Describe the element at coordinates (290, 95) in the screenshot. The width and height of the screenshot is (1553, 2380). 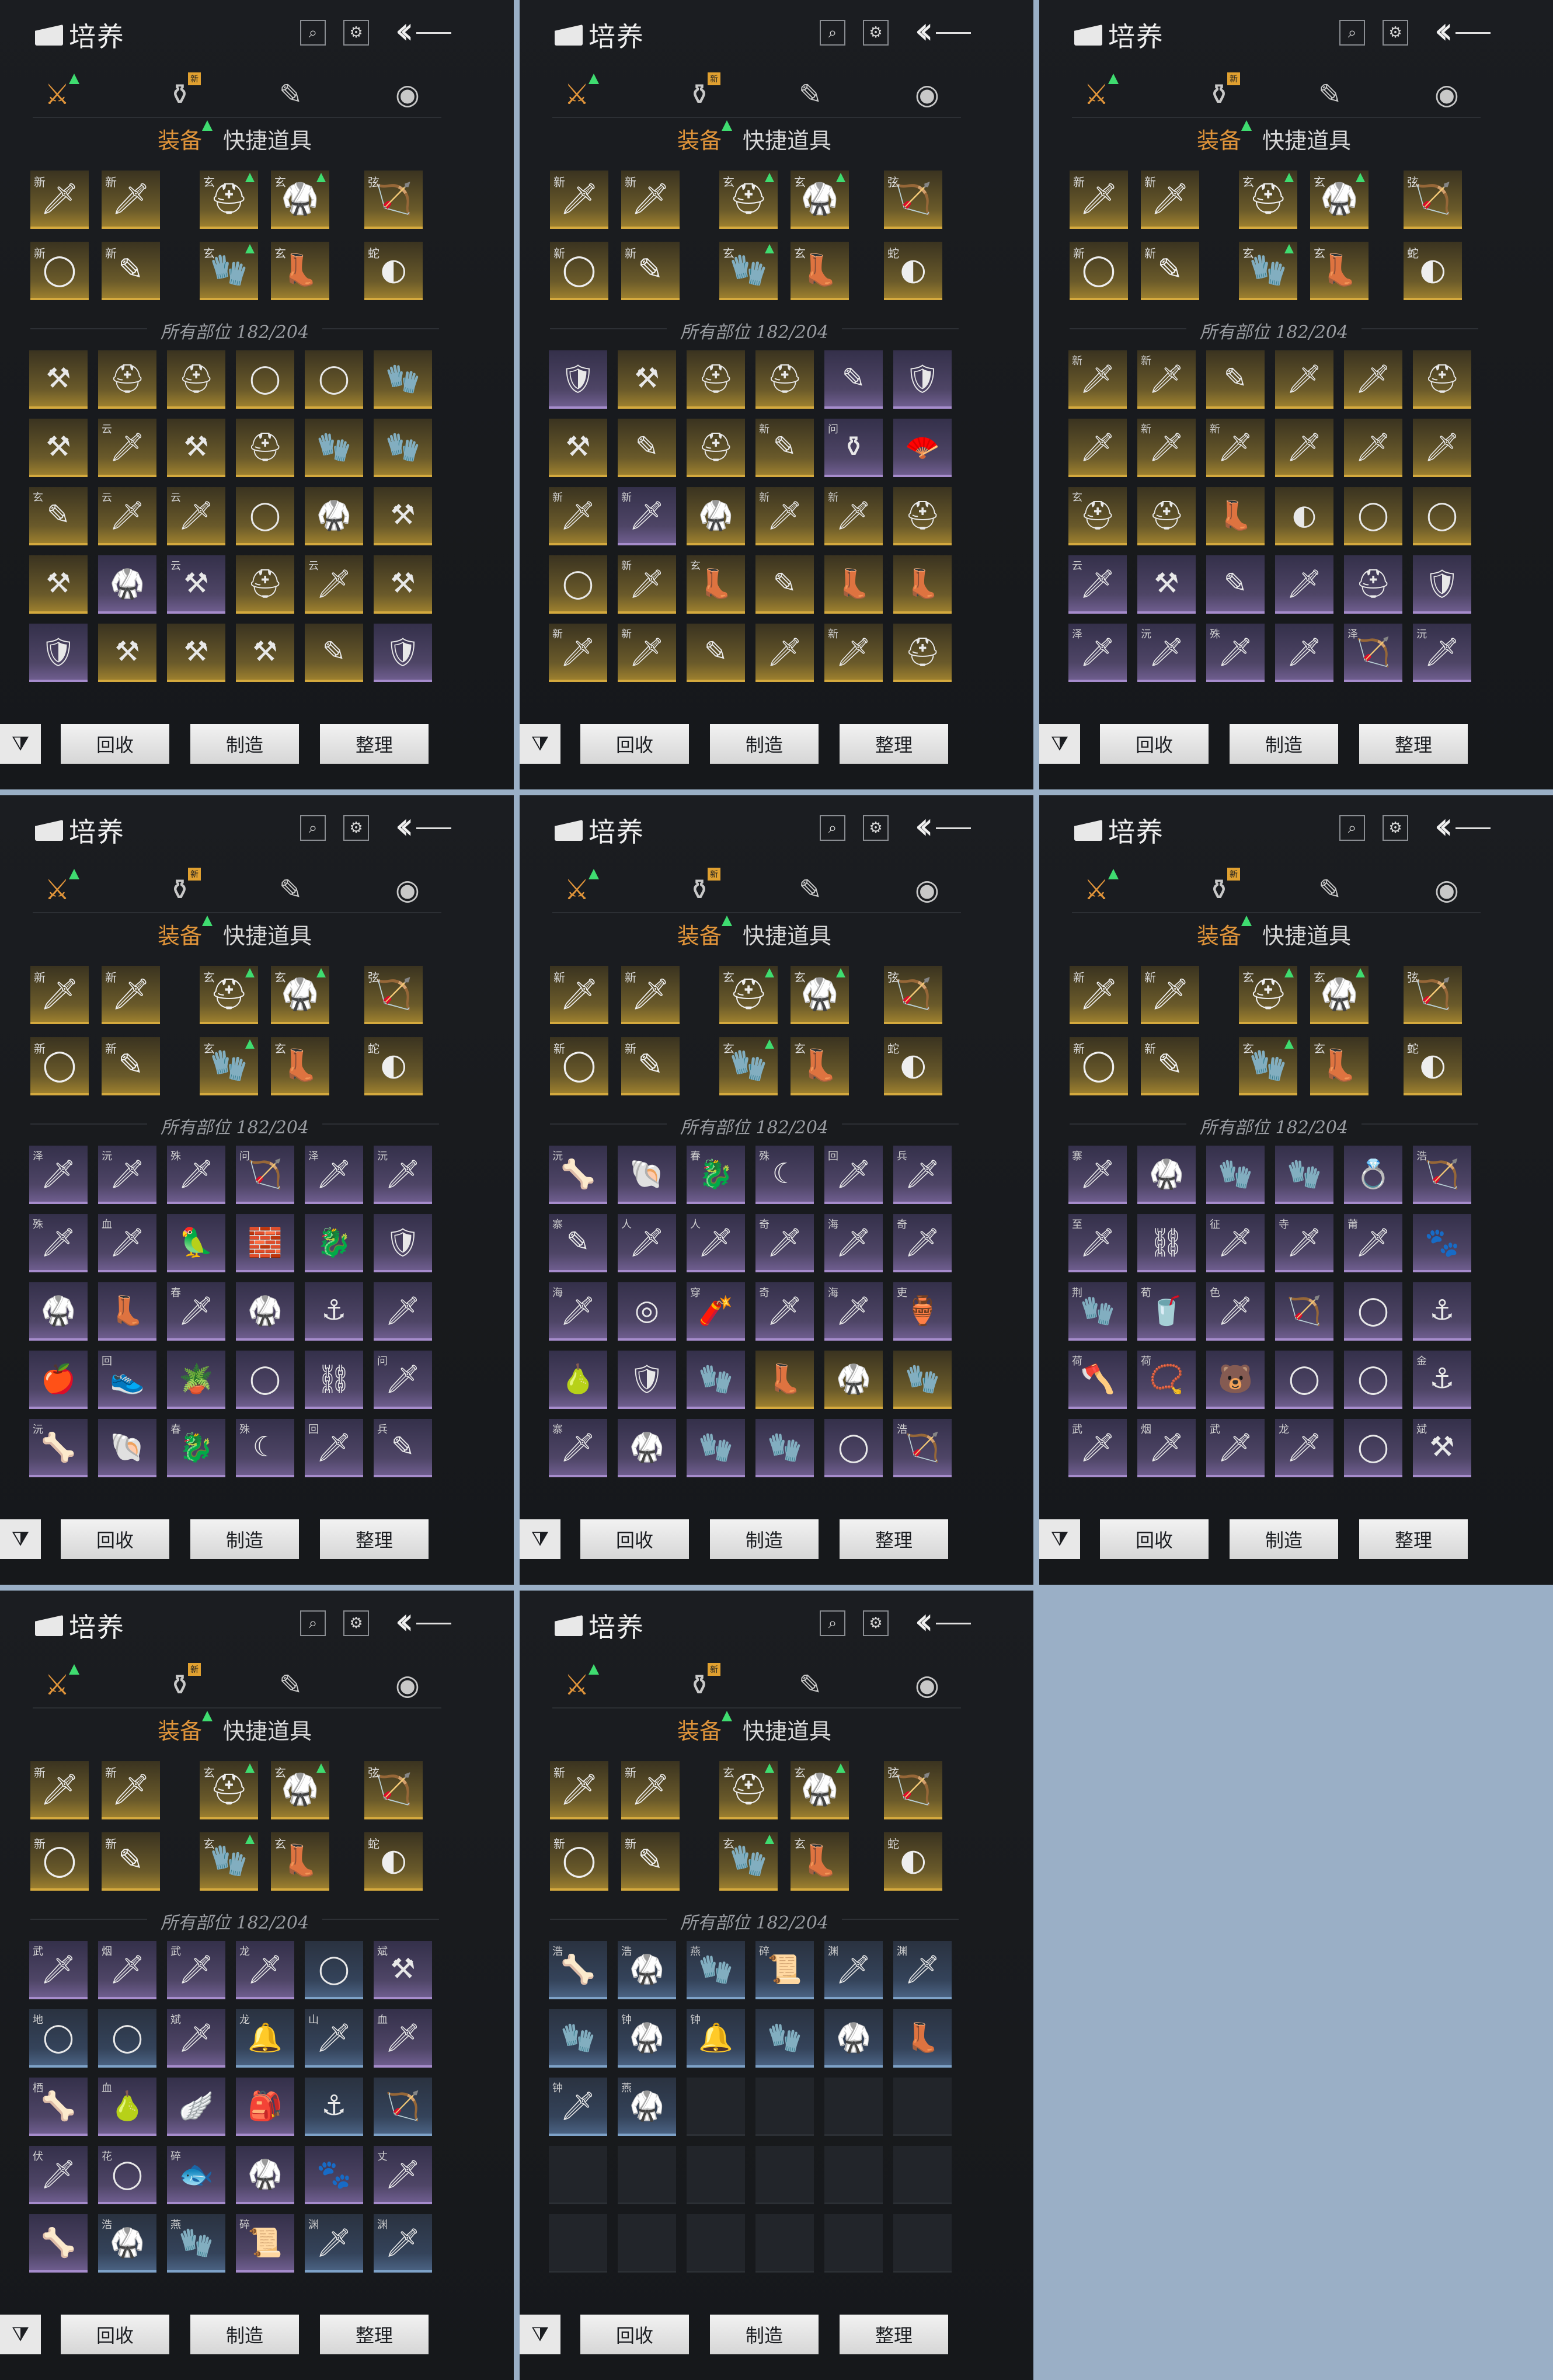
I see `category-tab-scroll: ✎` at that location.